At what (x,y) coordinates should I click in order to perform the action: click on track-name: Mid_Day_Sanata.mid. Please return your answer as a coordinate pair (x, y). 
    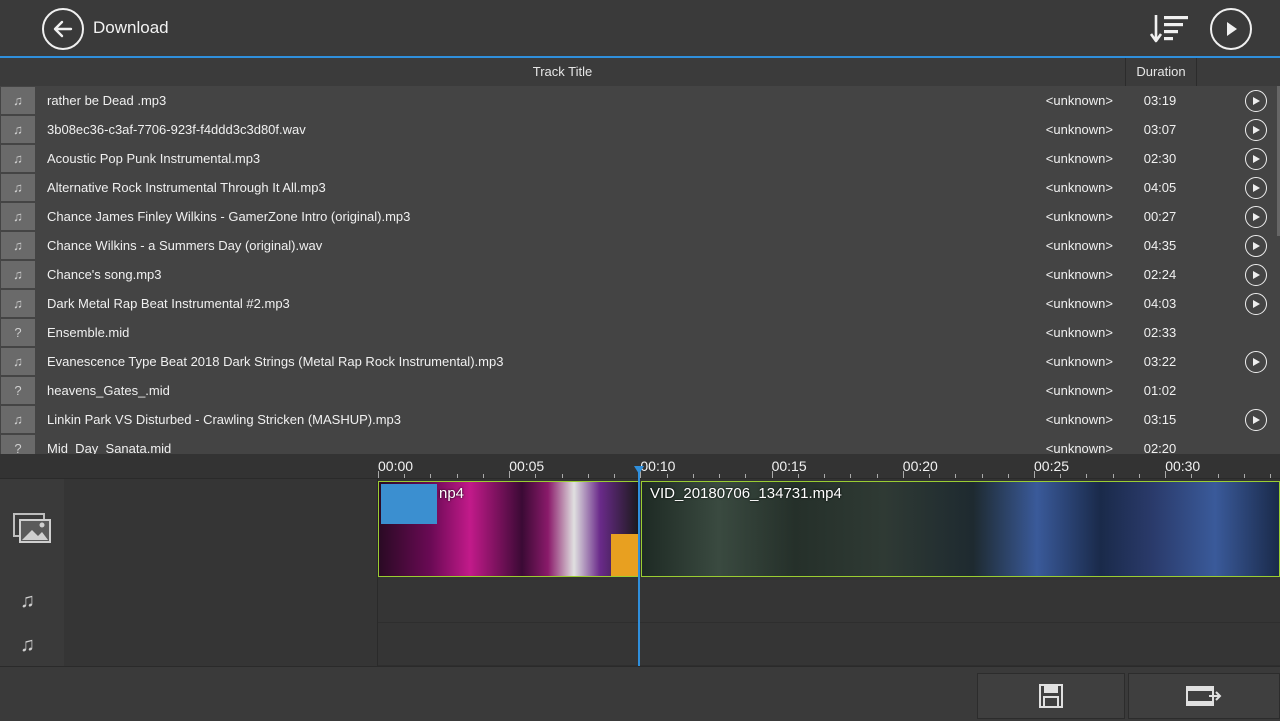
    Looking at the image, I should click on (109, 447).